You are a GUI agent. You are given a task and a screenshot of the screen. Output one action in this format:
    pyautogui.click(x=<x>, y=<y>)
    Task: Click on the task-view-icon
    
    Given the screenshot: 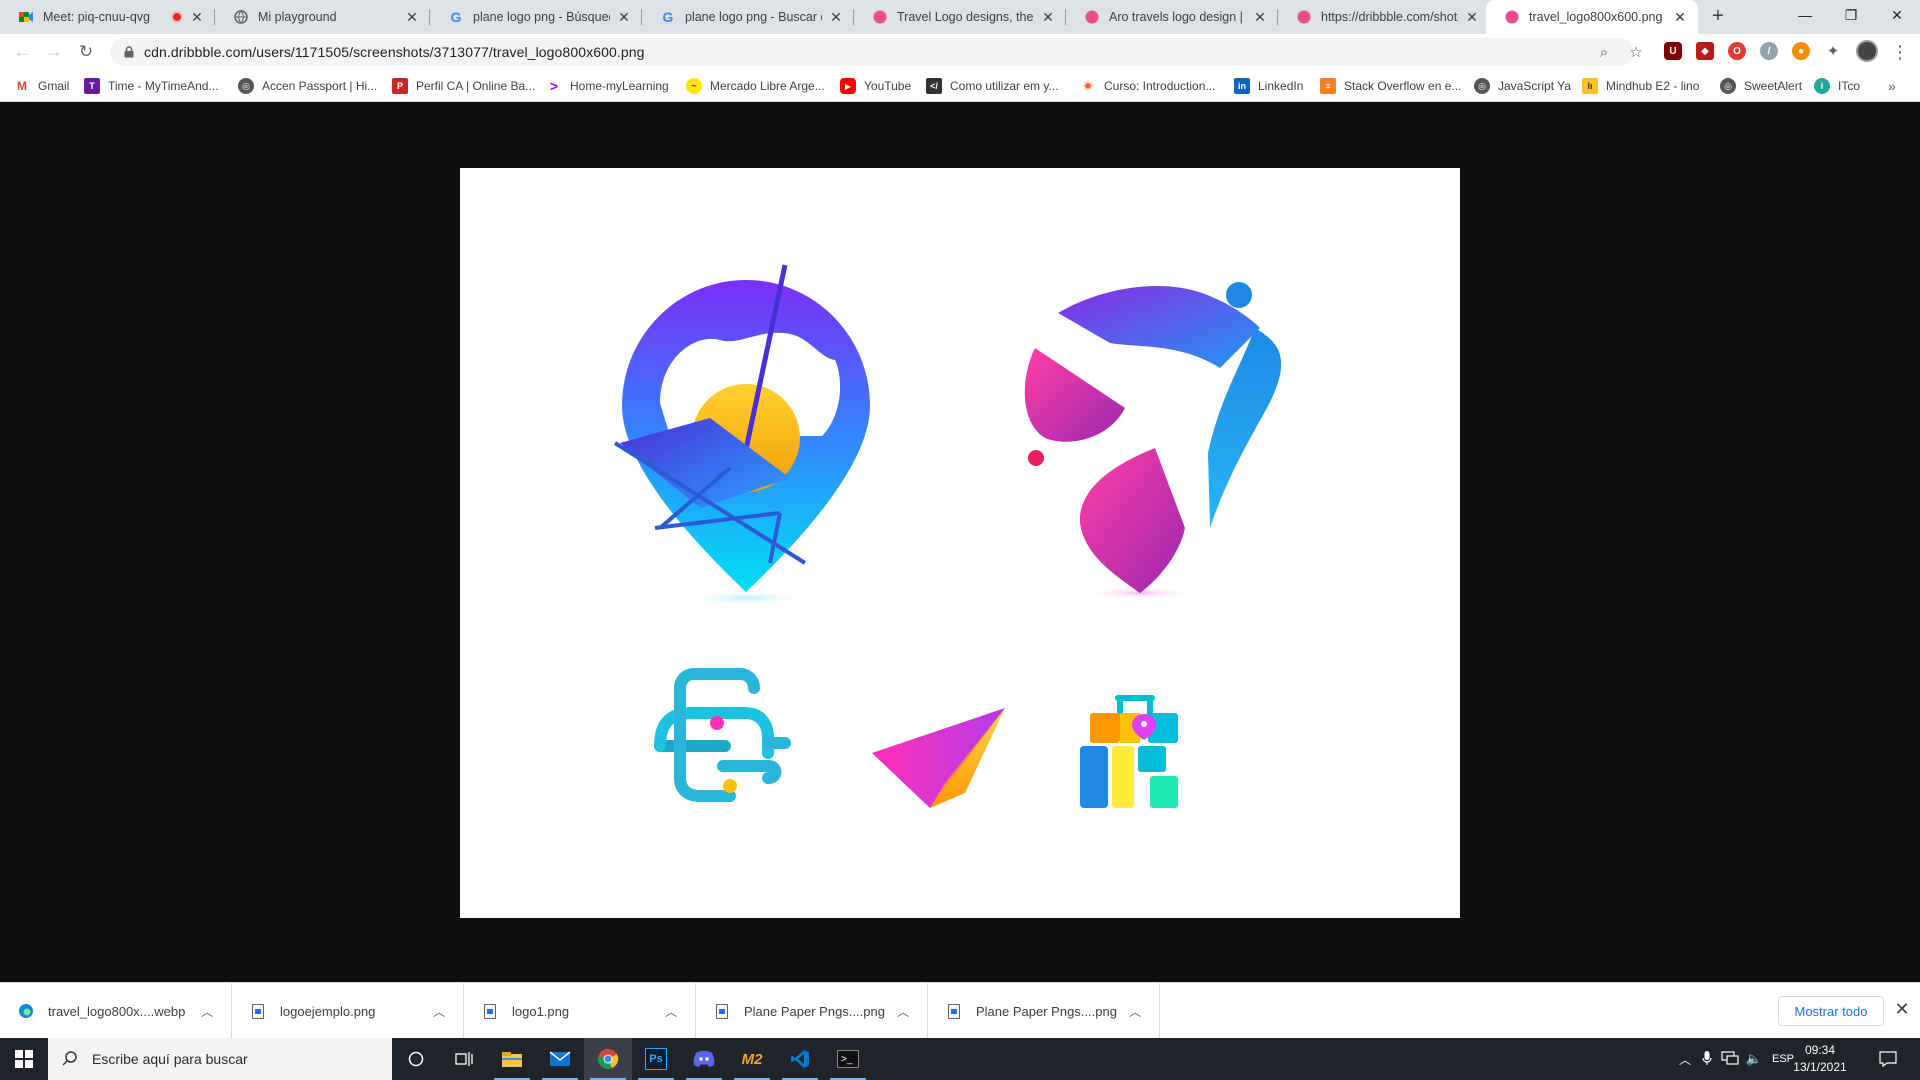 What is the action you would take?
    pyautogui.click(x=464, y=1059)
    